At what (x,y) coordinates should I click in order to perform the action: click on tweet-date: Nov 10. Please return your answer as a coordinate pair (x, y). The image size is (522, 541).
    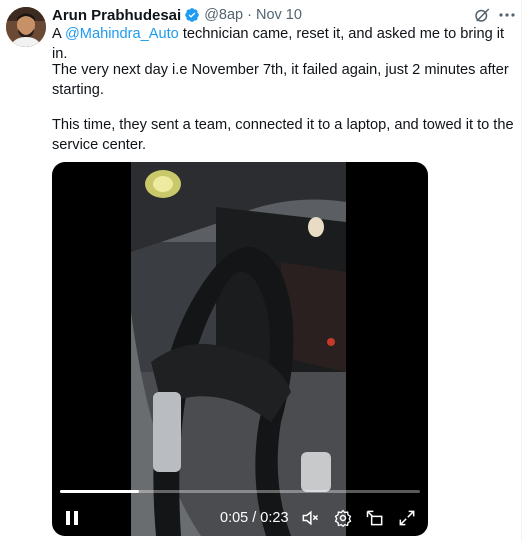
    Looking at the image, I should click on (279, 15).